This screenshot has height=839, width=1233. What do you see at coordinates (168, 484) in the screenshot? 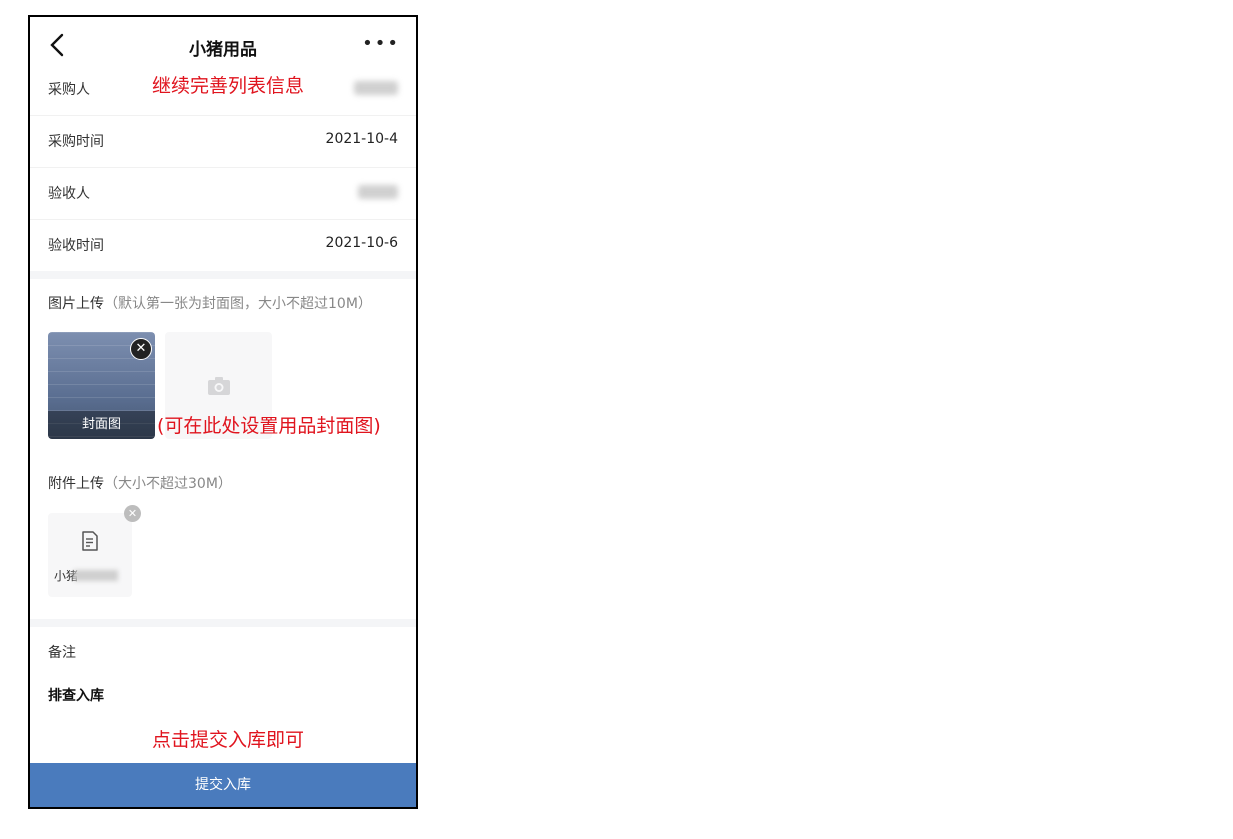
I see `attachment-upload-hint: （大小不超过30M）` at bounding box center [168, 484].